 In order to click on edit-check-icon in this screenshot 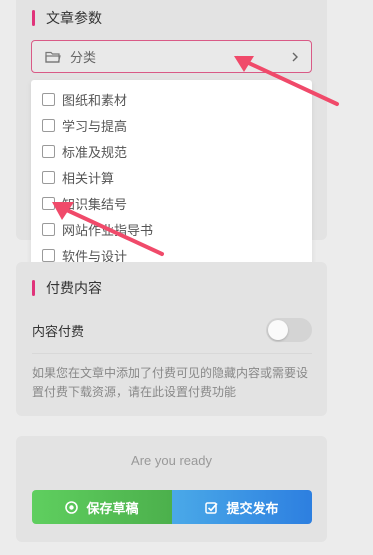, I will do `click(212, 507)`.